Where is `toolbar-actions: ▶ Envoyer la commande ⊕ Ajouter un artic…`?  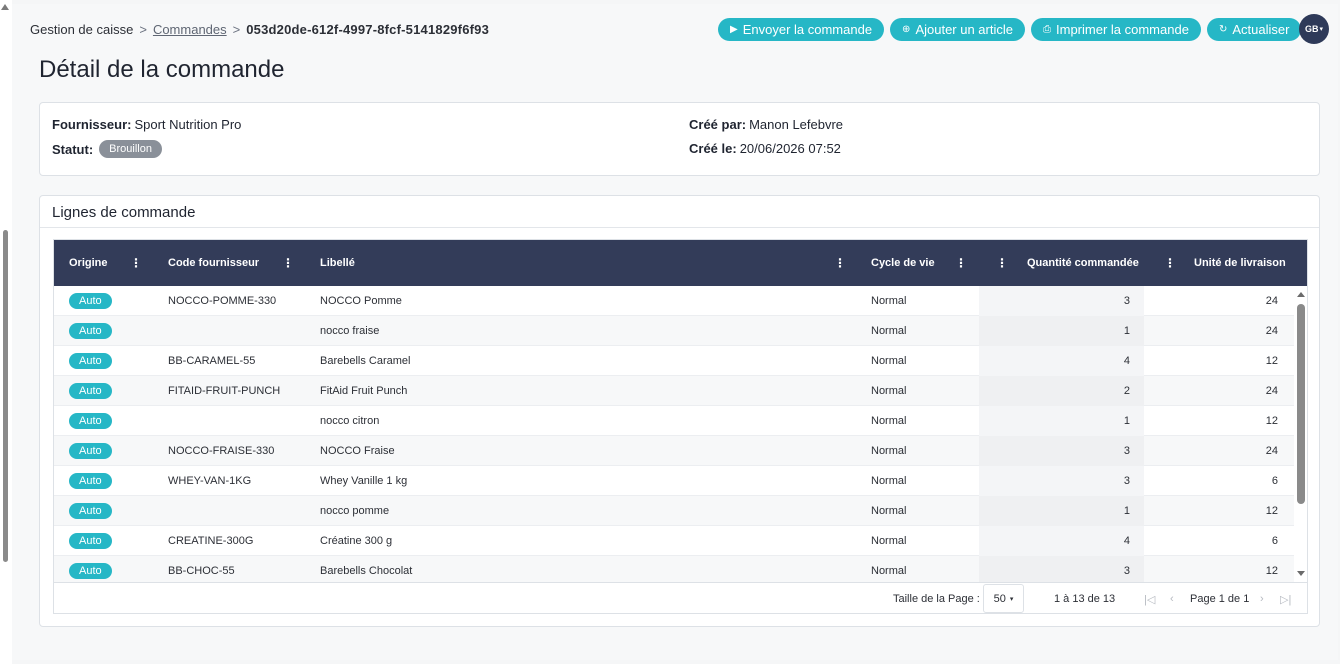
toolbar-actions: ▶ Envoyer la commande ⊕ Ajouter un artic… is located at coordinates (1010, 29).